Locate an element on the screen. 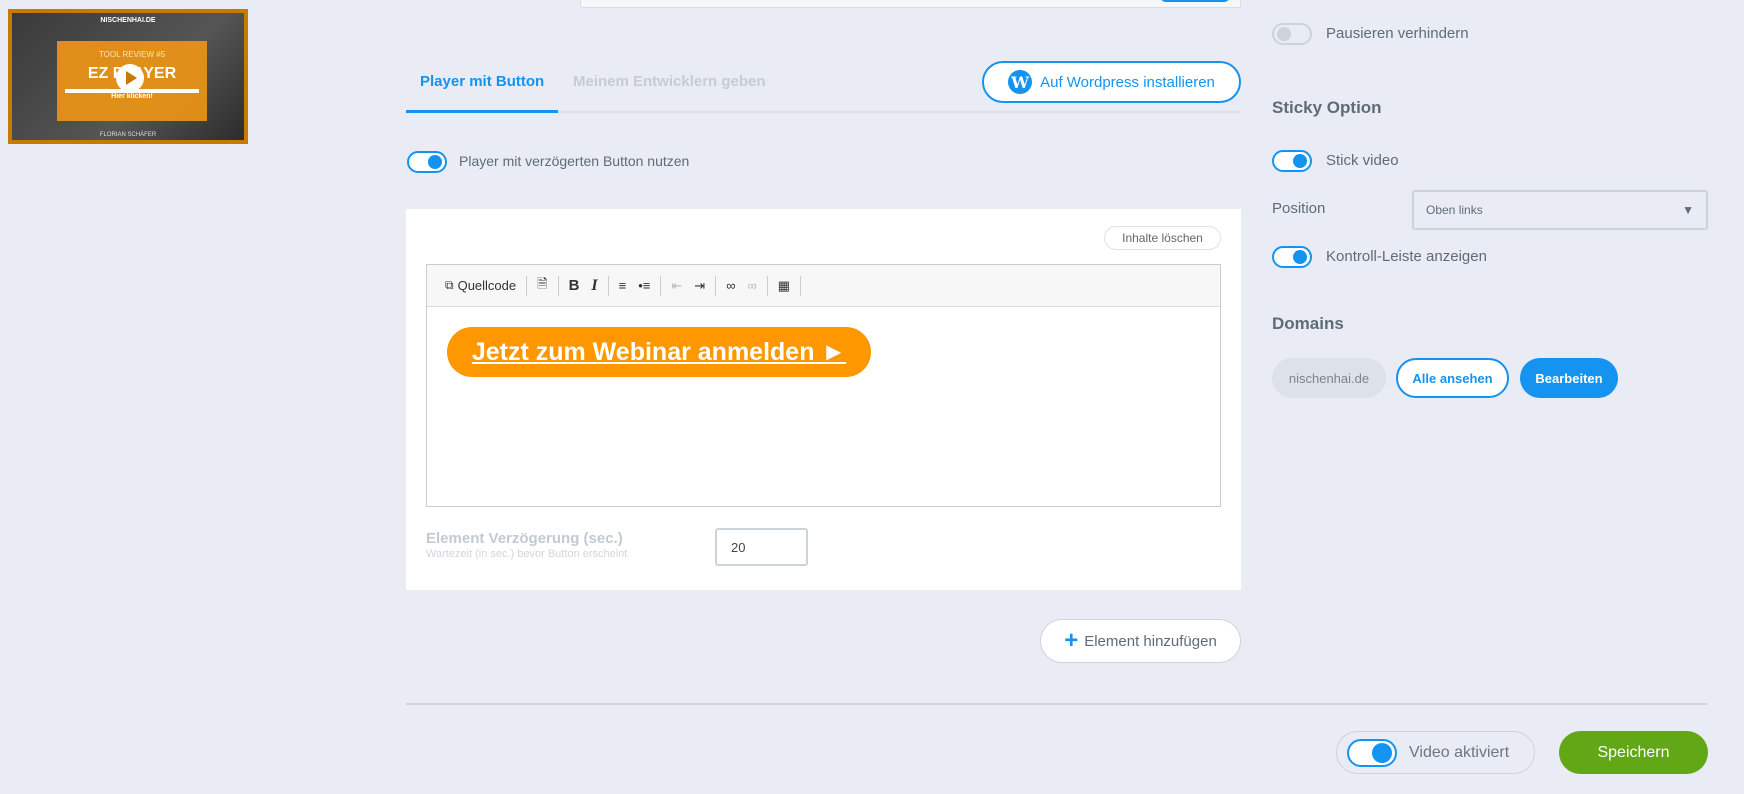 The height and width of the screenshot is (794, 1744). position-value: Oben links is located at coordinates (1454, 210).